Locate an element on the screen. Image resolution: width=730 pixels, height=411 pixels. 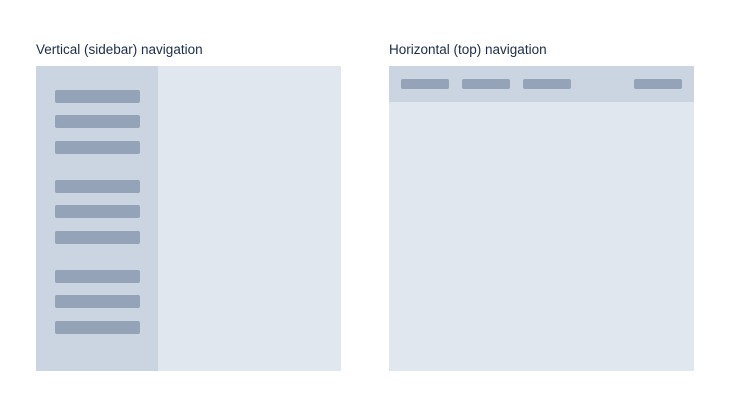
sidebar is located at coordinates (97, 218).